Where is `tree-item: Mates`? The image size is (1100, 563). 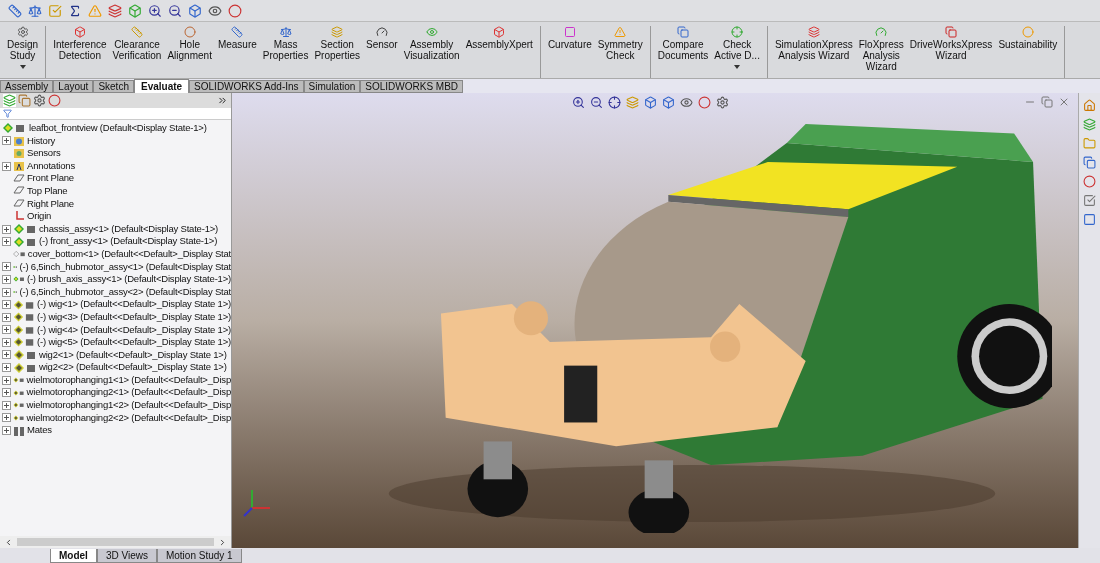
tree-item: Mates is located at coordinates (39, 430).